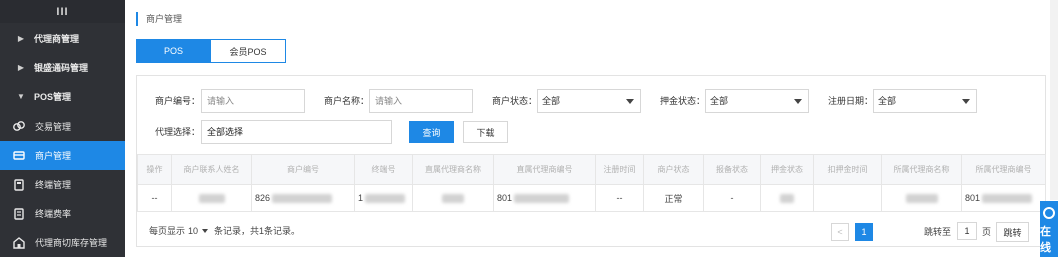 The height and width of the screenshot is (257, 1058). I want to click on breadcrumb: 商户管理, so click(159, 19).